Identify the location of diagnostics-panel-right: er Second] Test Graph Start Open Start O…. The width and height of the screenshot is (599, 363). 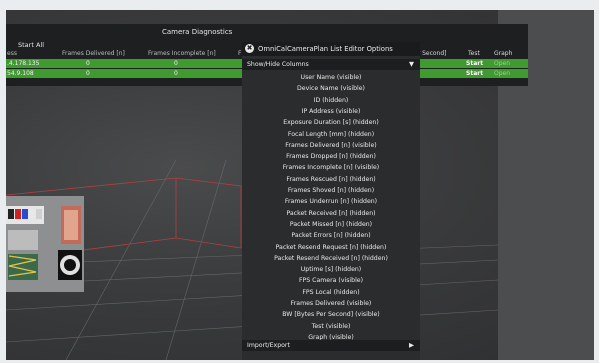
(469, 55).